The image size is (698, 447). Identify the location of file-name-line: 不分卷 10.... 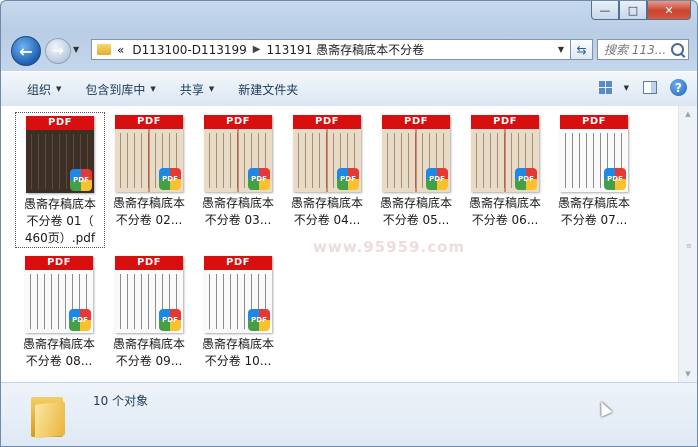
(238, 361).